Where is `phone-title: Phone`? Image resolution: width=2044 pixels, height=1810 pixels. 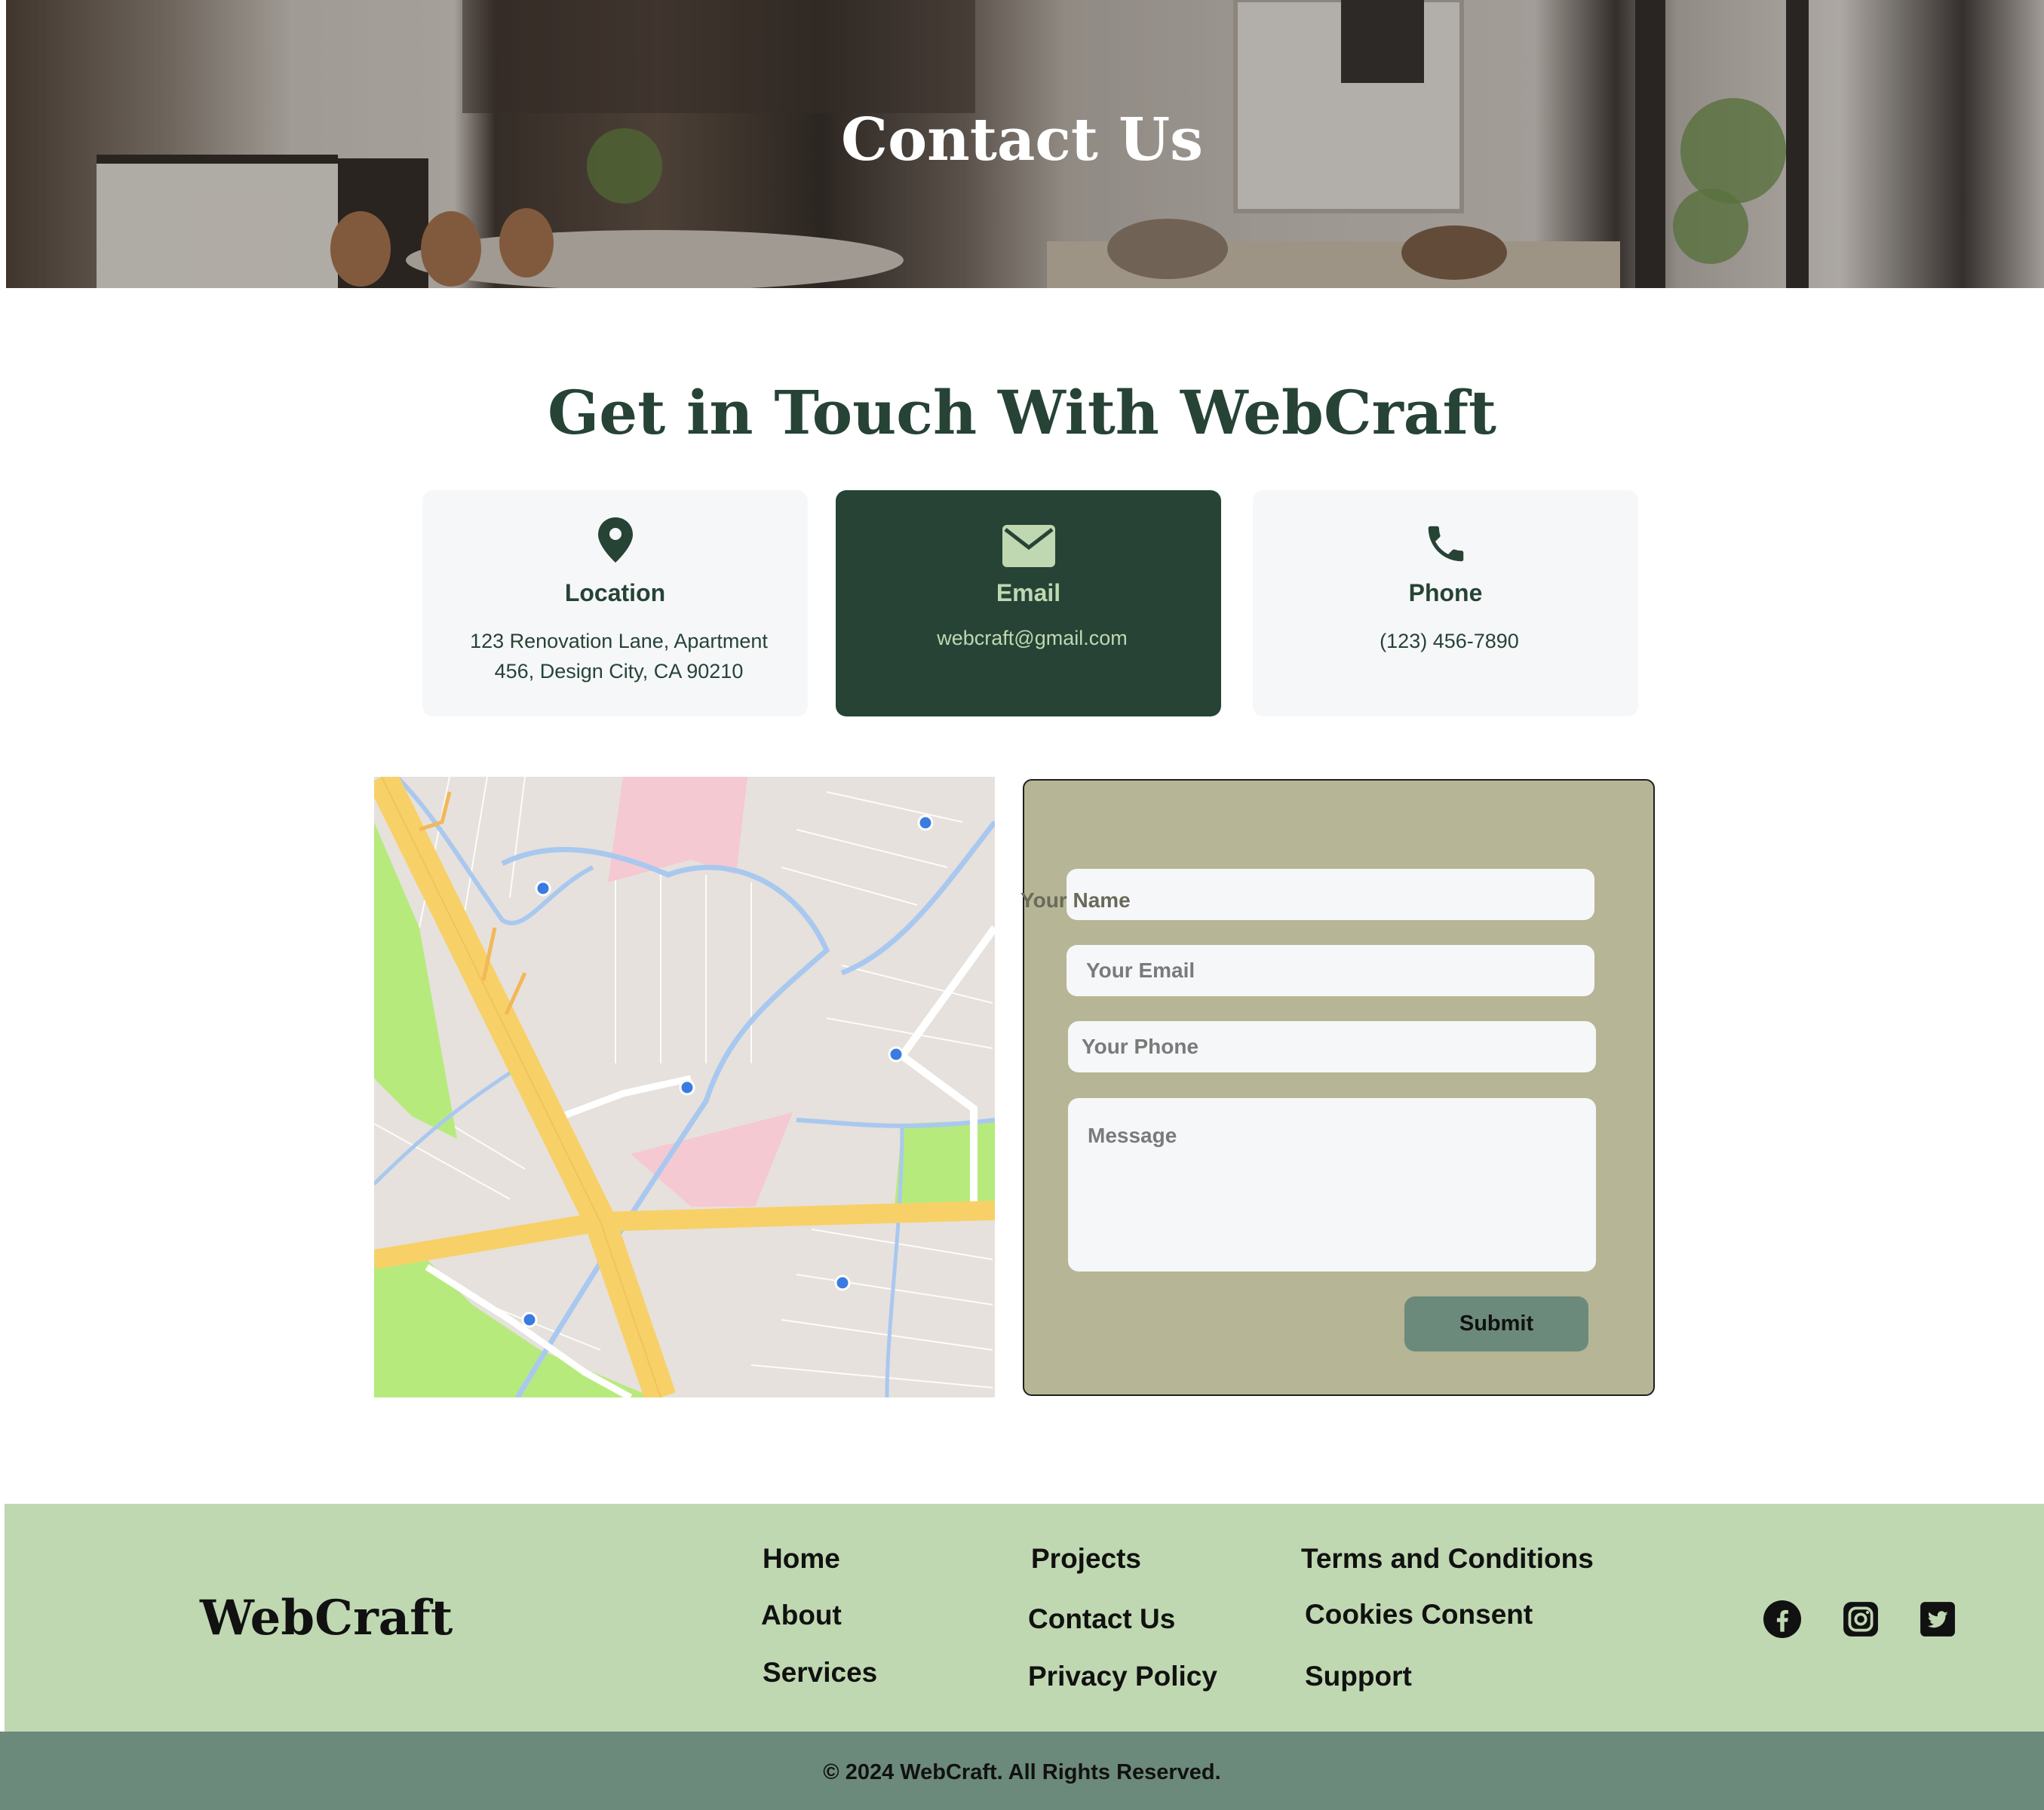 phone-title: Phone is located at coordinates (1445, 592).